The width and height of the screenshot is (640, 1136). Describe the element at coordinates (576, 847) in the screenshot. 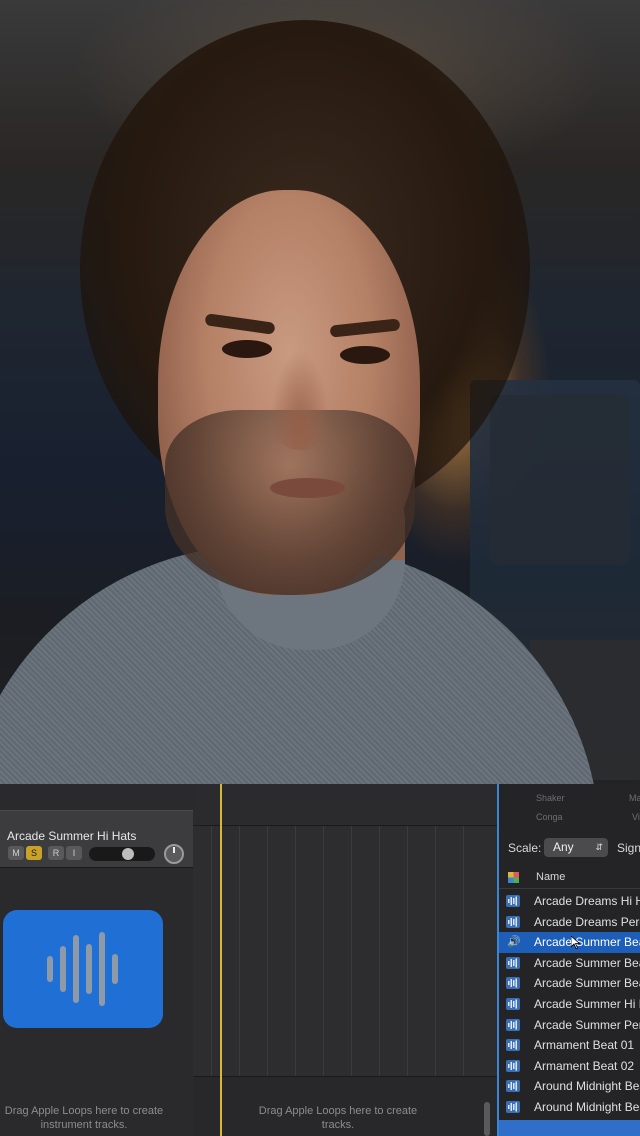

I see `scale-select: Any ⇵` at that location.